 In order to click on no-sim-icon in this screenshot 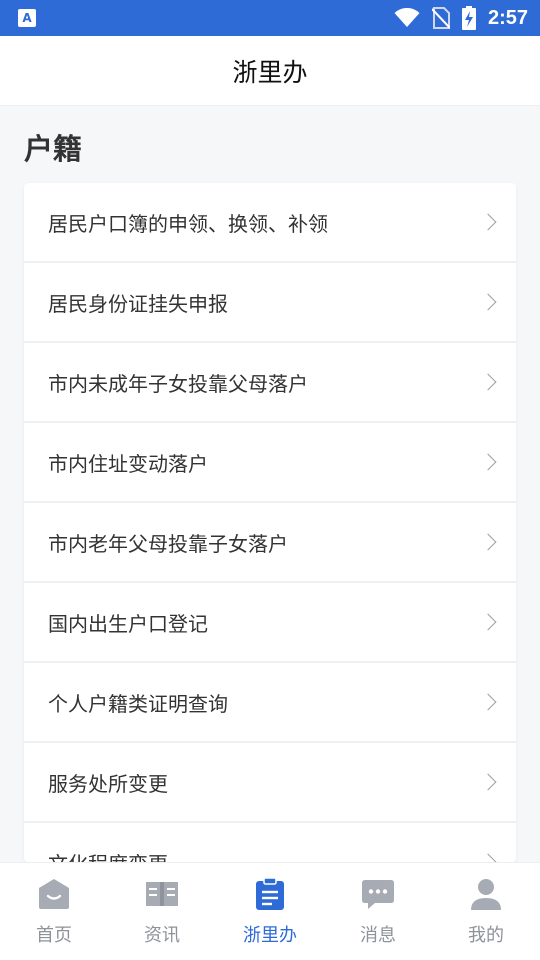, I will do `click(440, 18)`.